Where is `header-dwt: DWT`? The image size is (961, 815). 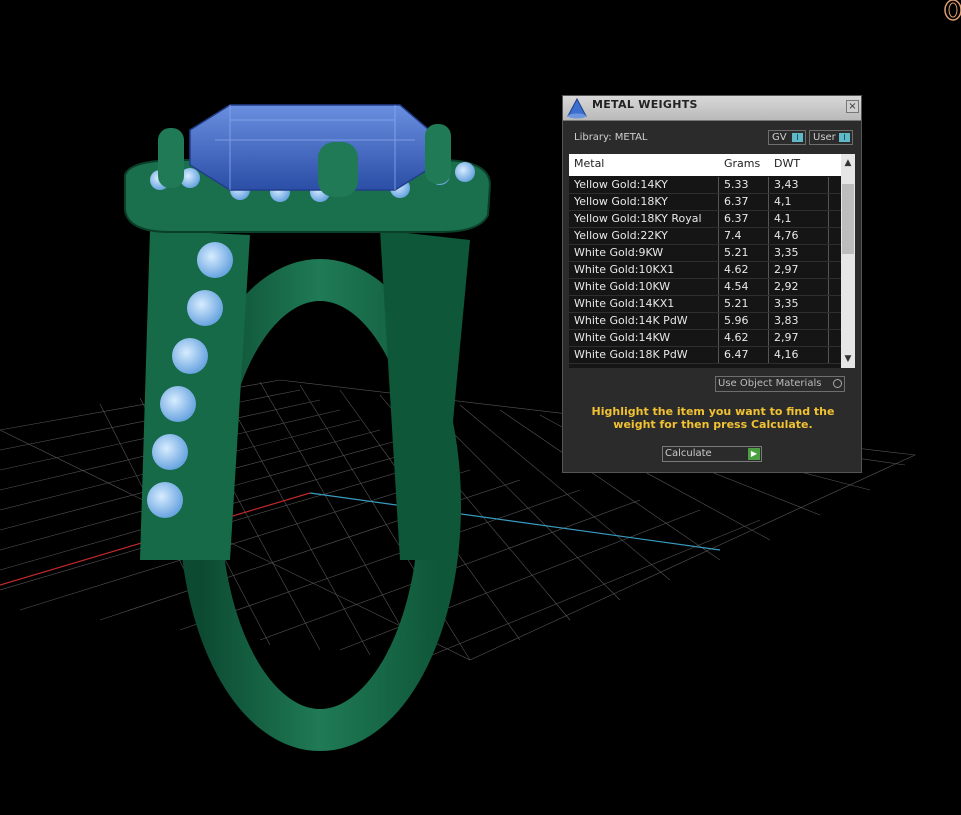
header-dwt: DWT is located at coordinates (787, 163).